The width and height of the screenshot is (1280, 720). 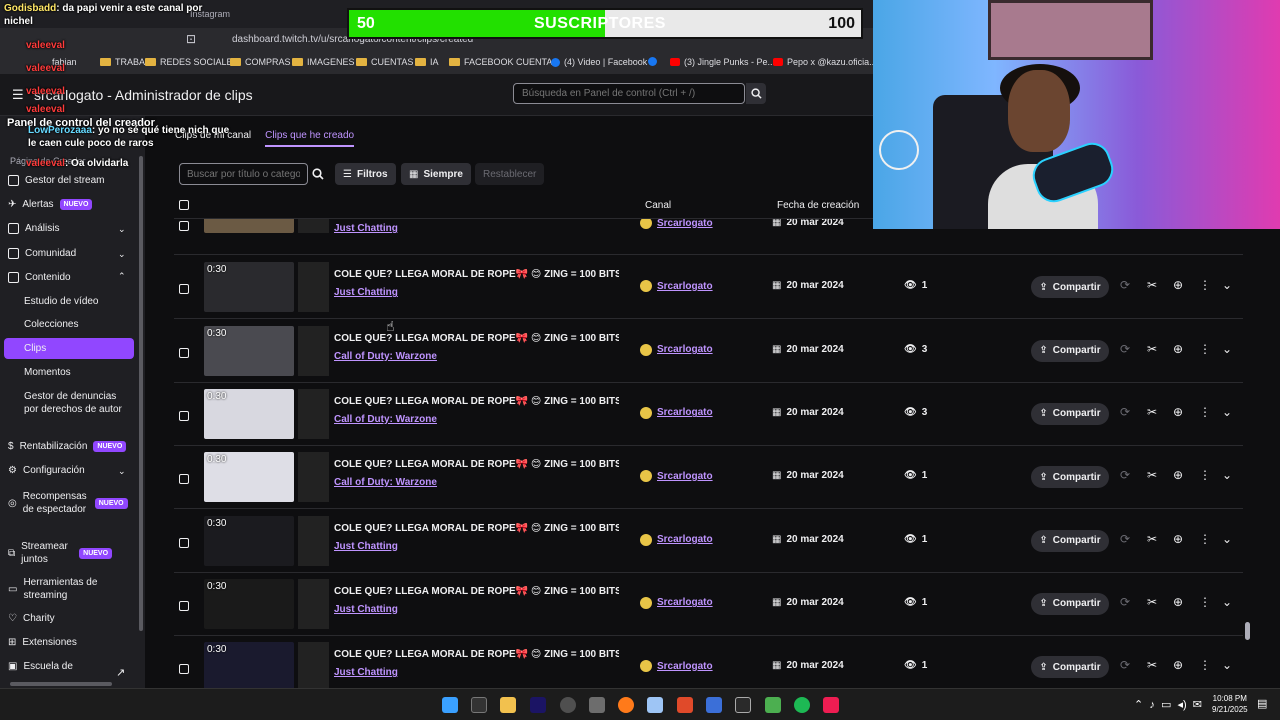 What do you see at coordinates (42, 253) in the screenshot?
I see `sidebar-item-community: Comunidad` at bounding box center [42, 253].